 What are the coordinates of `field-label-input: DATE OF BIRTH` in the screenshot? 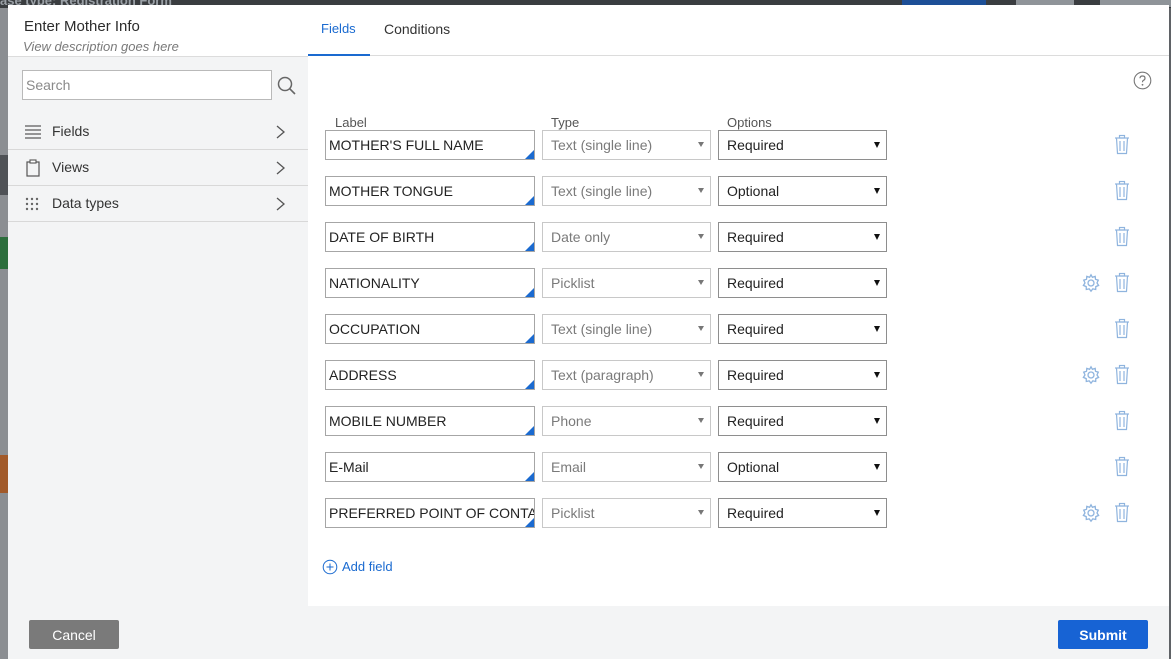 It's located at (430, 237).